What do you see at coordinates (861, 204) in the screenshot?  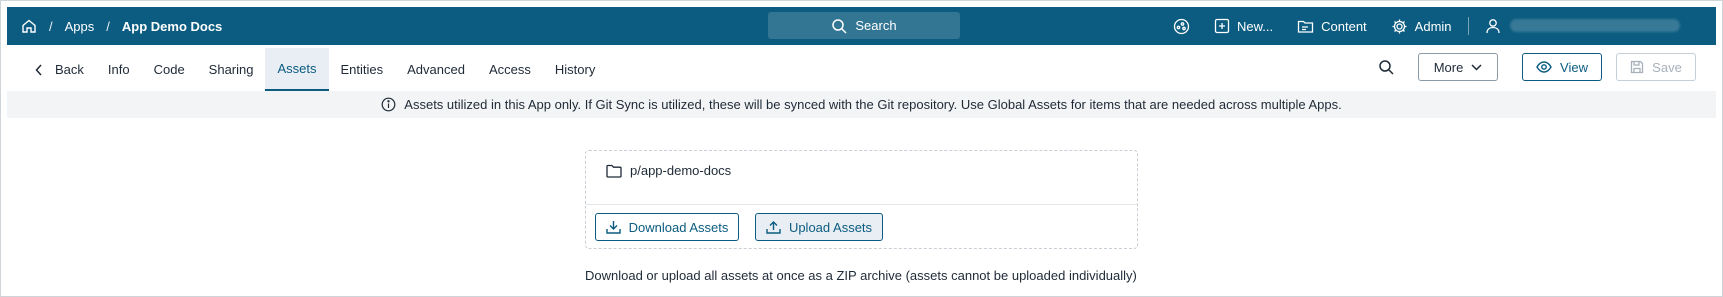 I see `panel-divider` at bounding box center [861, 204].